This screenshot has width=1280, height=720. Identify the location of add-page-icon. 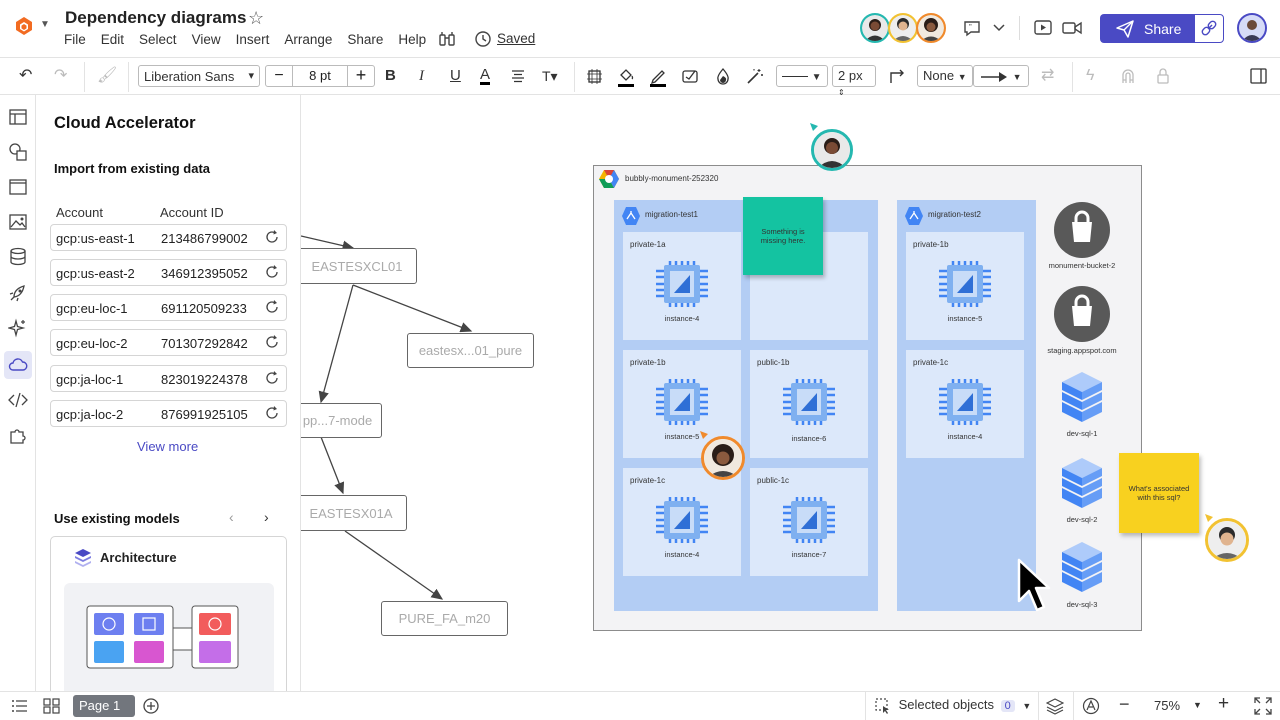
(151, 706).